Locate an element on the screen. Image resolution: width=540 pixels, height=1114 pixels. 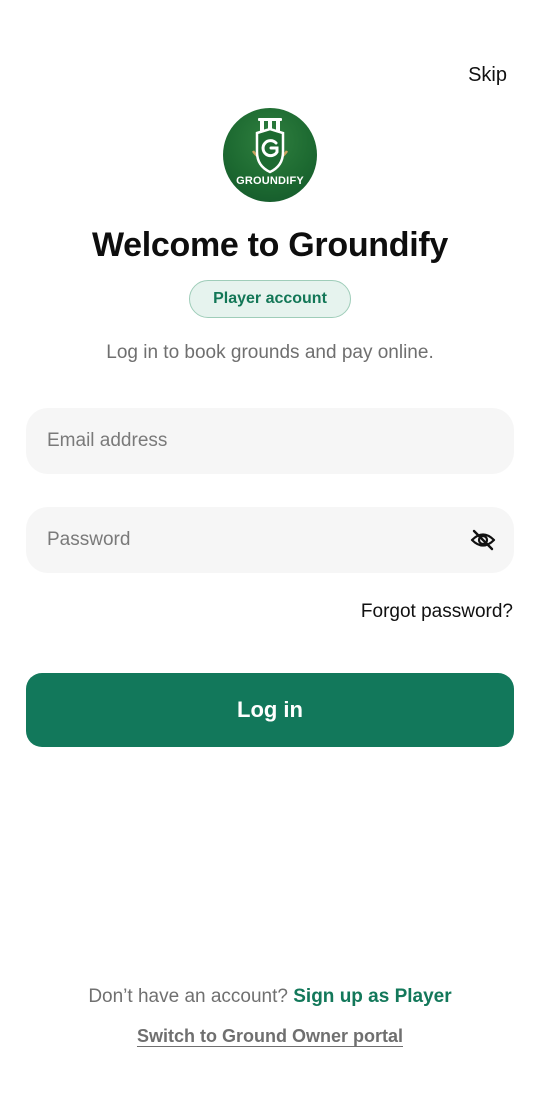
no-account-text: Don’t have an account? is located at coordinates (188, 996).